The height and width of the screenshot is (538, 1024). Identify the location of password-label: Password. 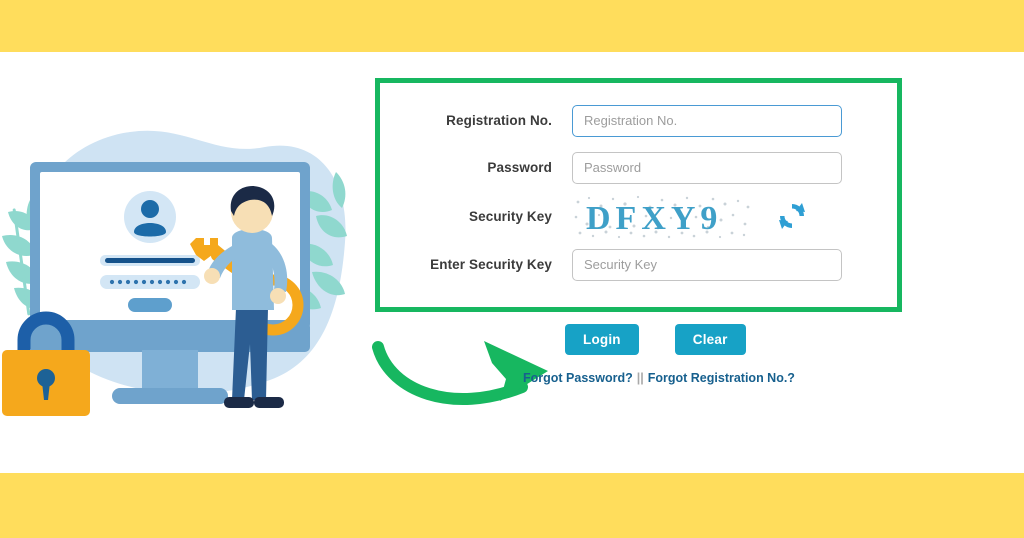
(519, 167).